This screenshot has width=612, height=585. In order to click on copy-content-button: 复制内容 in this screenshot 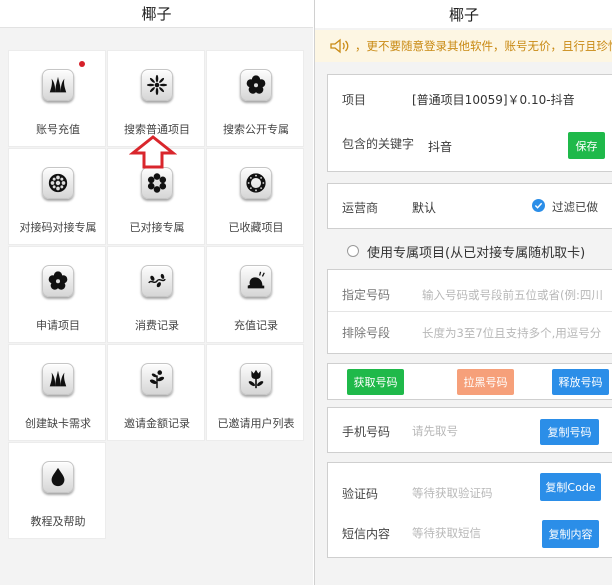, I will do `click(570, 534)`.